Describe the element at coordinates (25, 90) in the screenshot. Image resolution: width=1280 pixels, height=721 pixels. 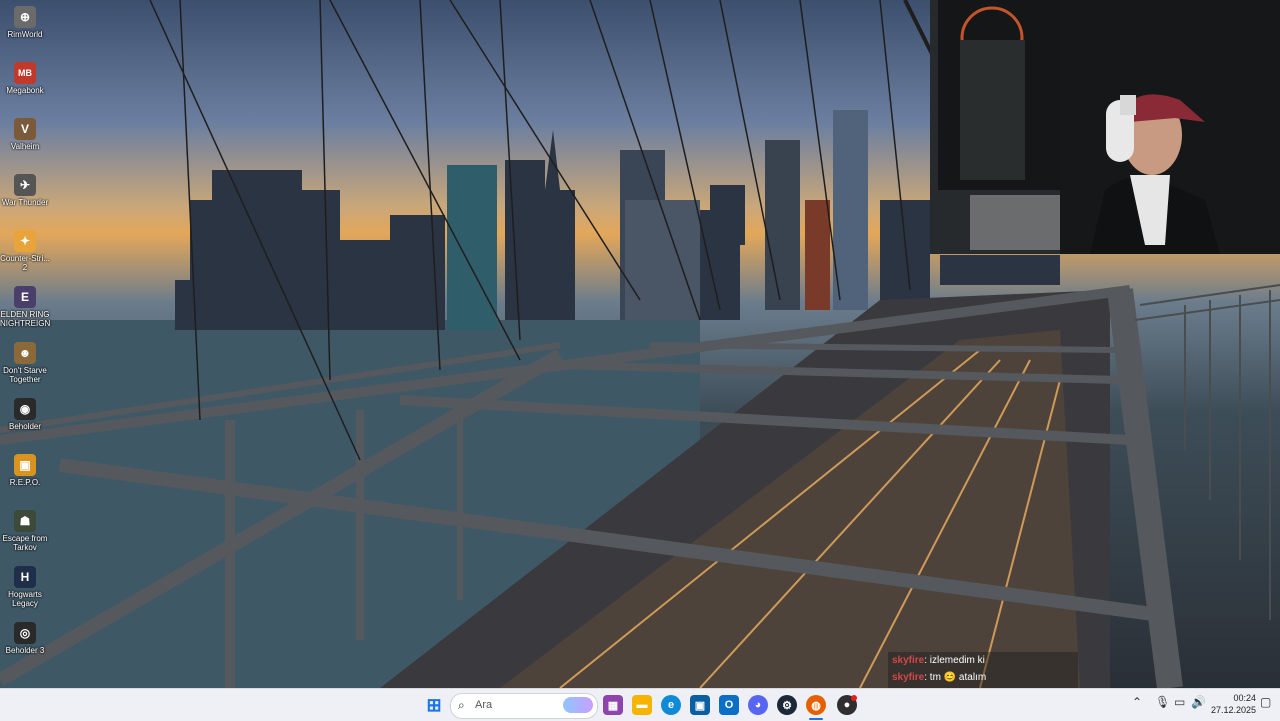
I see `desktop-icon-label: Megabonk` at that location.